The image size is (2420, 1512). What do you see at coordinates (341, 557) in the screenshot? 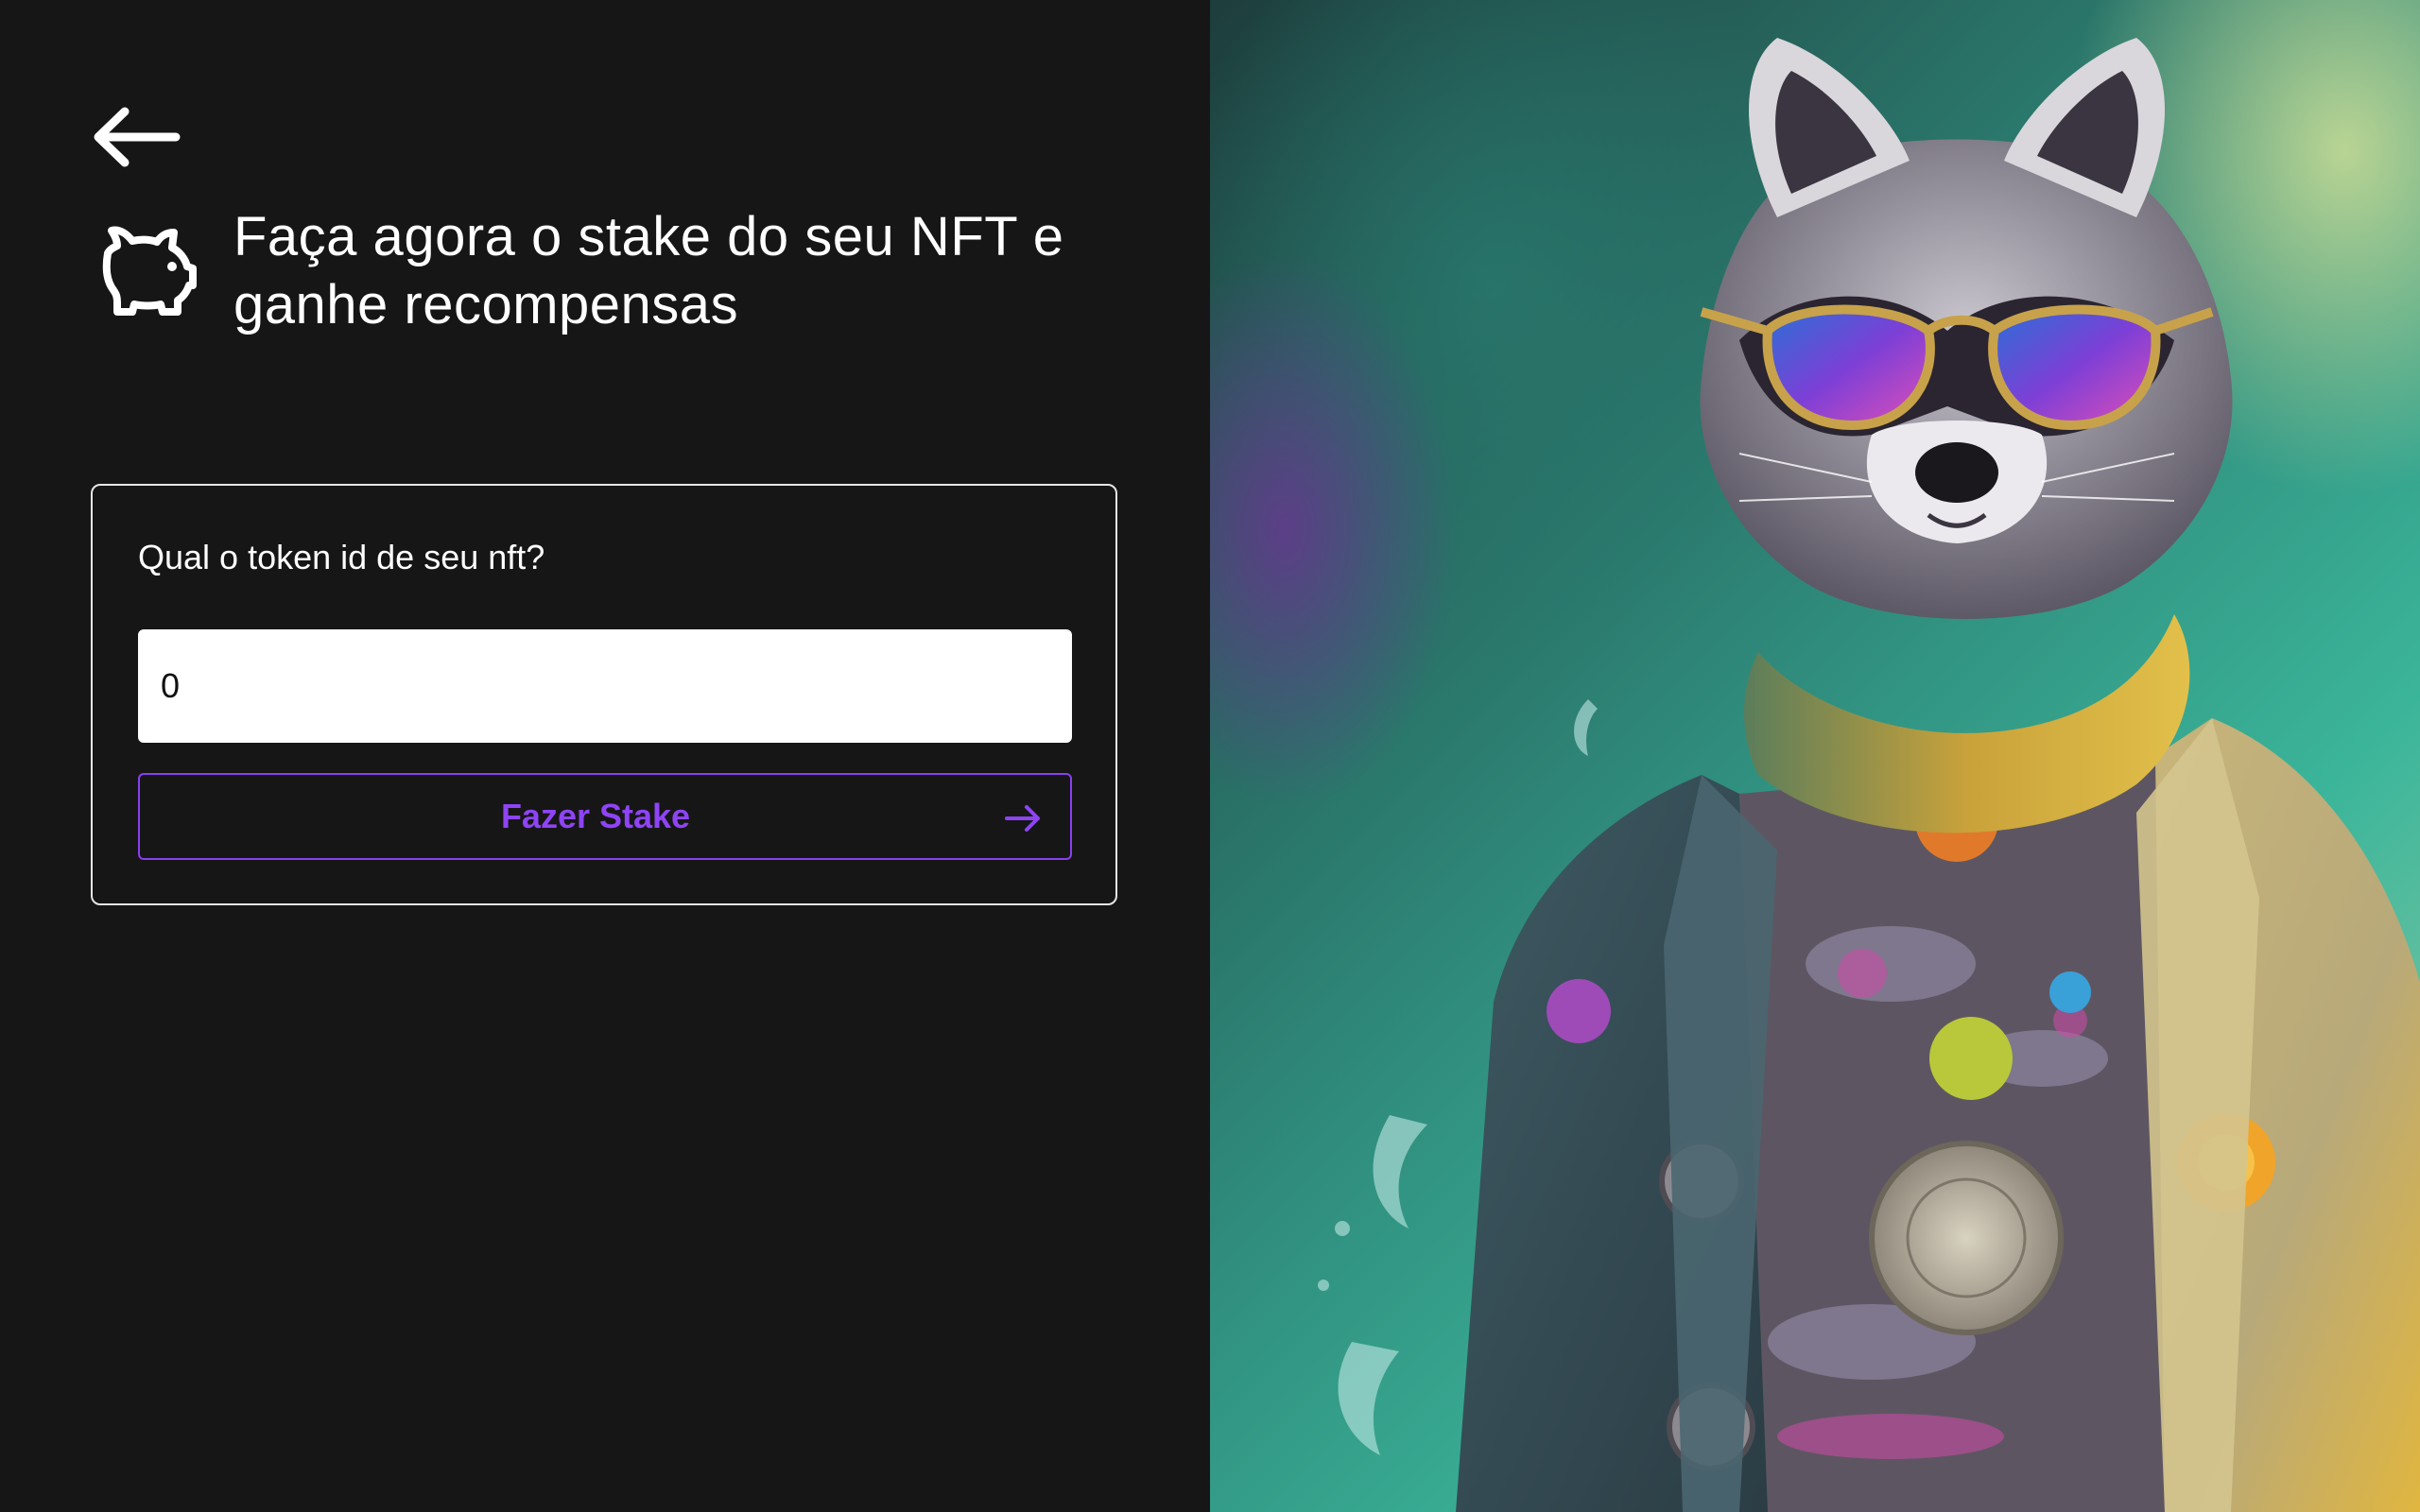
I see `token-id-label: Qual o token id de seu nft?` at bounding box center [341, 557].